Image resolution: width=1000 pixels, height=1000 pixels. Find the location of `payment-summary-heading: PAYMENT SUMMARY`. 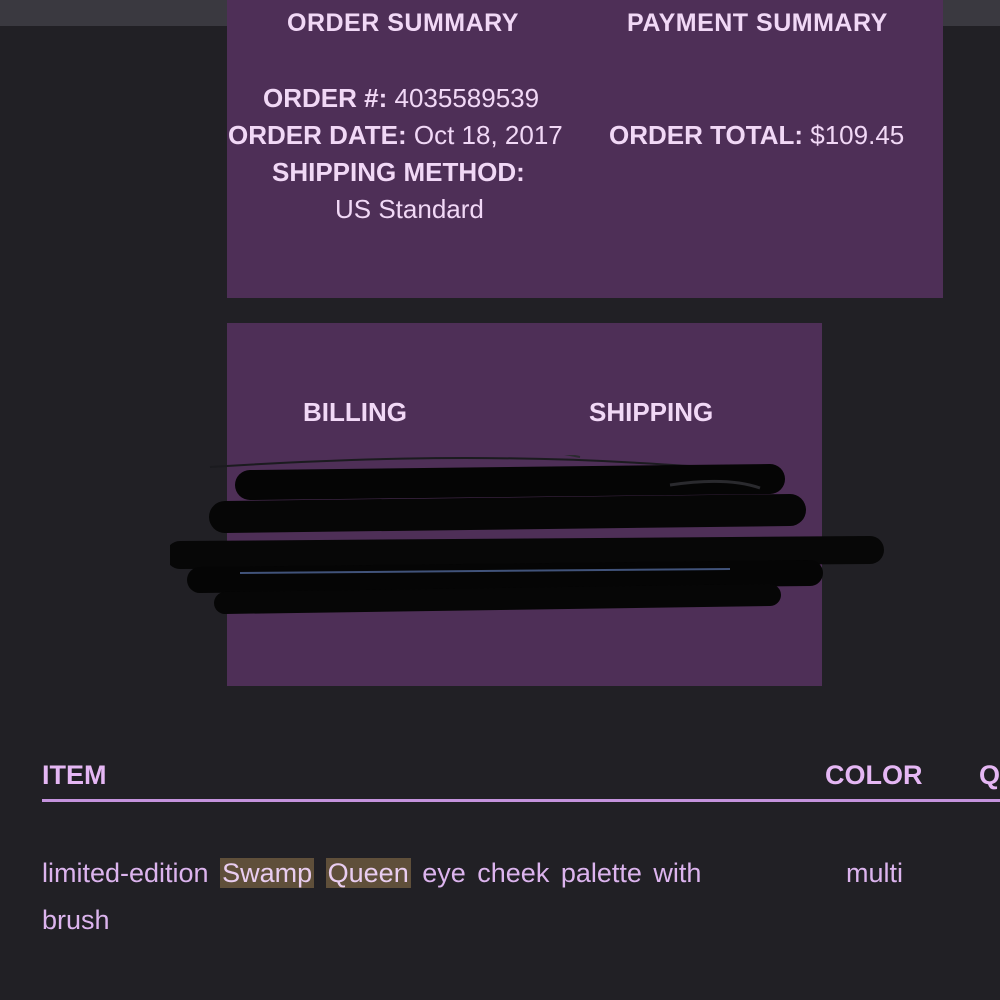

payment-summary-heading: PAYMENT SUMMARY is located at coordinates (757, 23).